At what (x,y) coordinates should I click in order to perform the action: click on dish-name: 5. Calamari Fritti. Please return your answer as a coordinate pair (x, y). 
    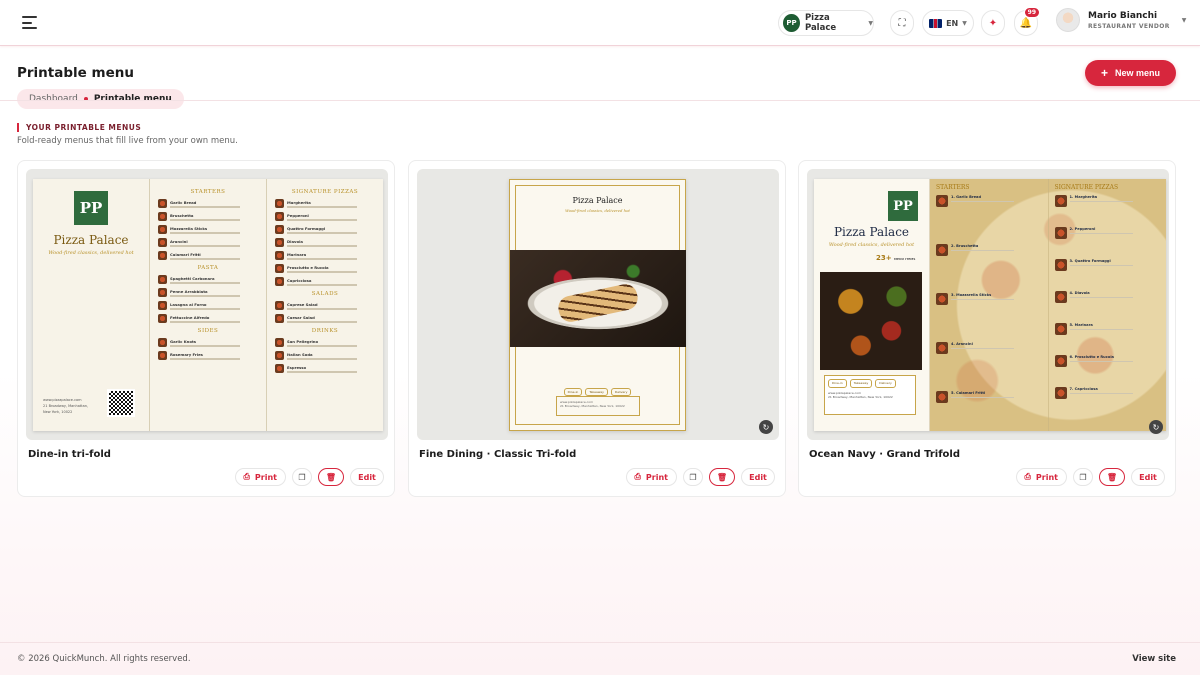
    Looking at the image, I should click on (968, 393).